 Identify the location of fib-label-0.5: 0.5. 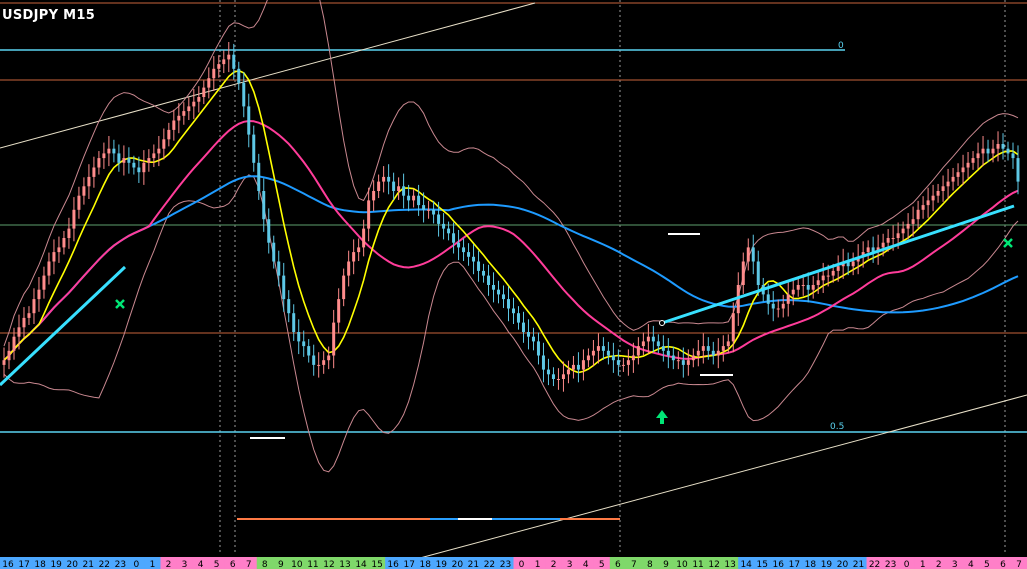
(837, 427).